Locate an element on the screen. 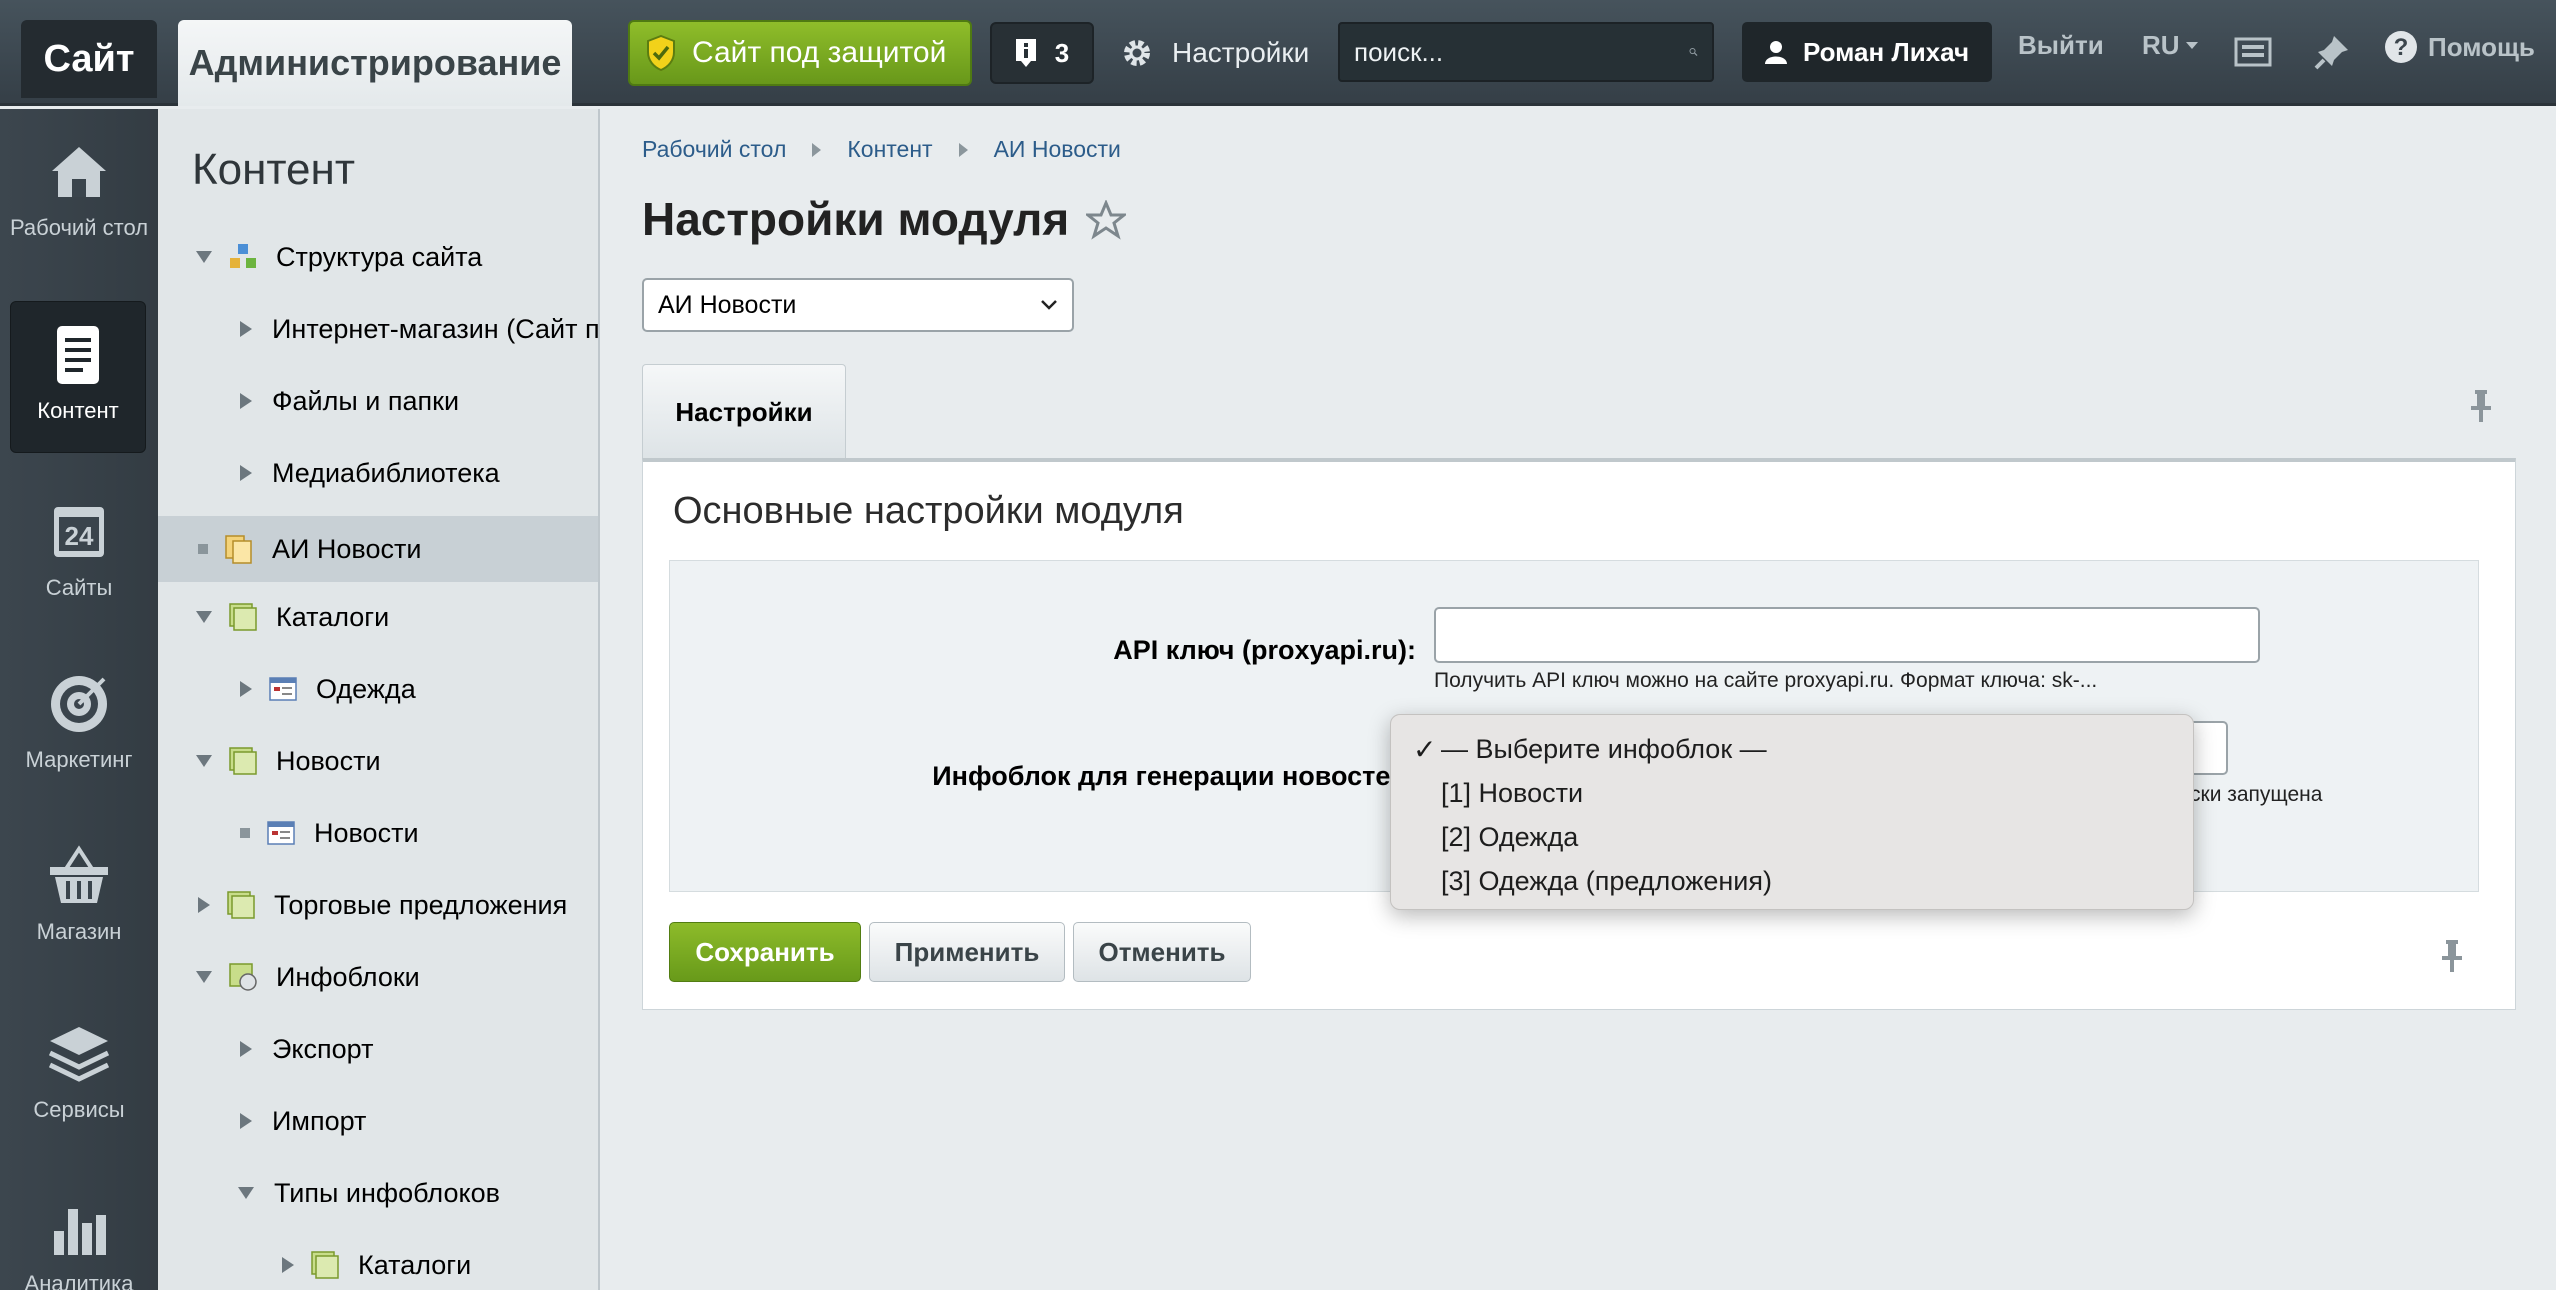 This screenshot has width=2556, height=1290. menu-item-files: Файлы и папки is located at coordinates (378, 401).